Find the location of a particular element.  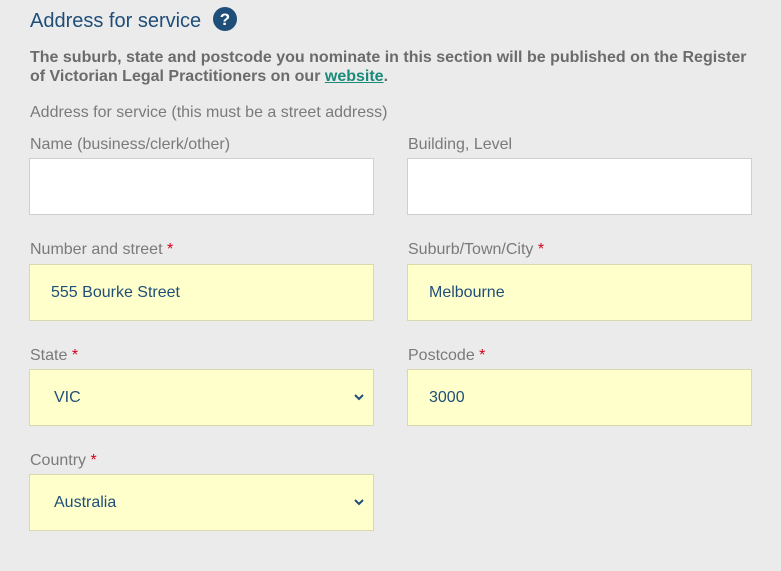

suburb-label-text: Suburb/Town/City is located at coordinates (471, 249).